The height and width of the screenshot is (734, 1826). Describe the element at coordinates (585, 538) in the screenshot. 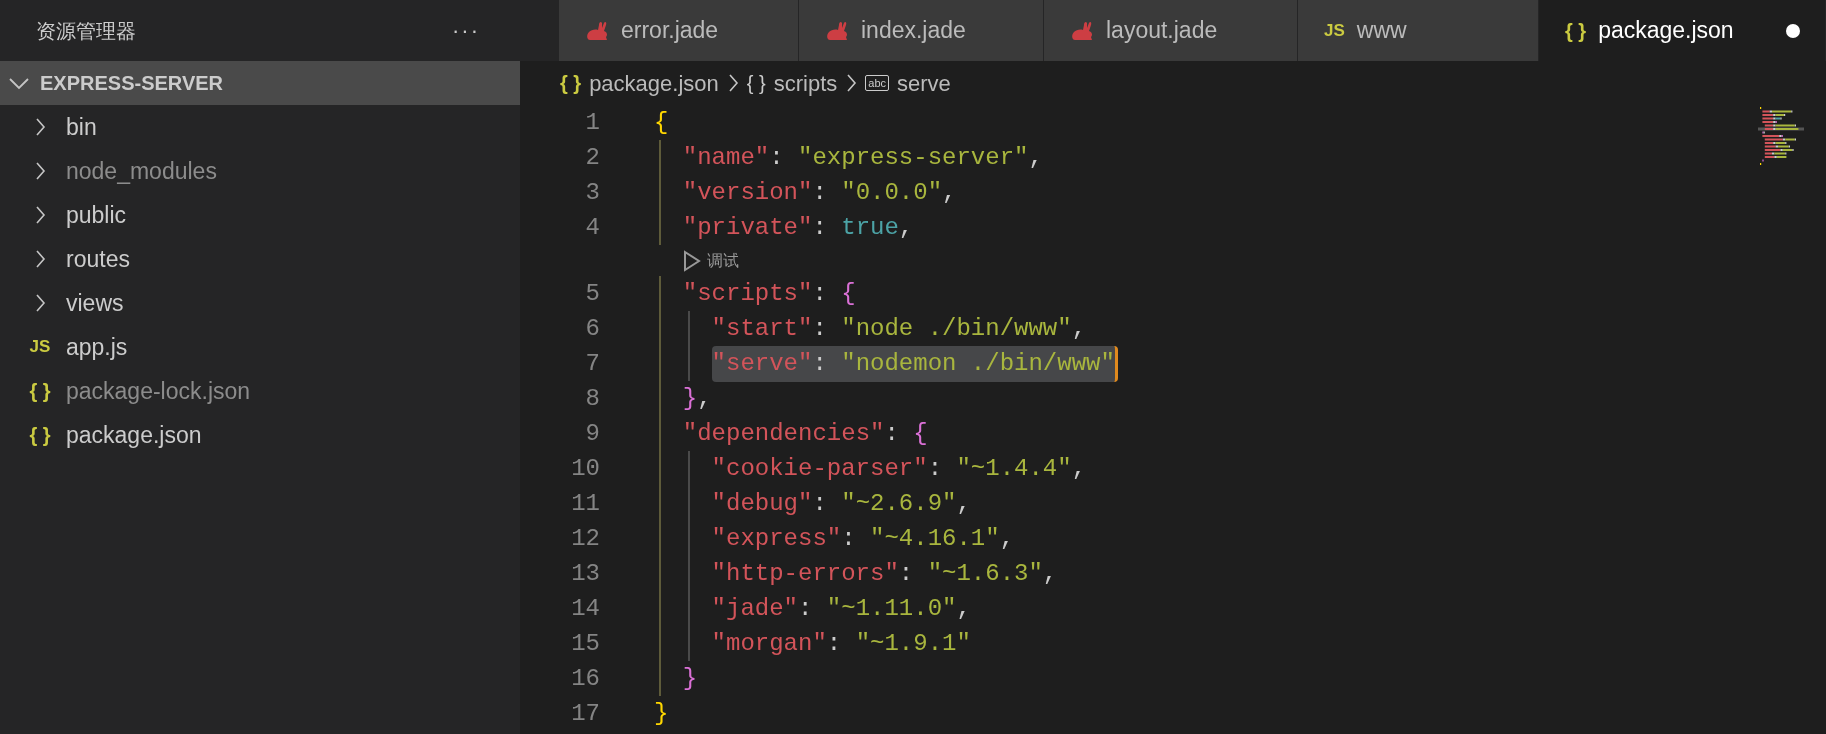

I see `line-number: 12` at that location.